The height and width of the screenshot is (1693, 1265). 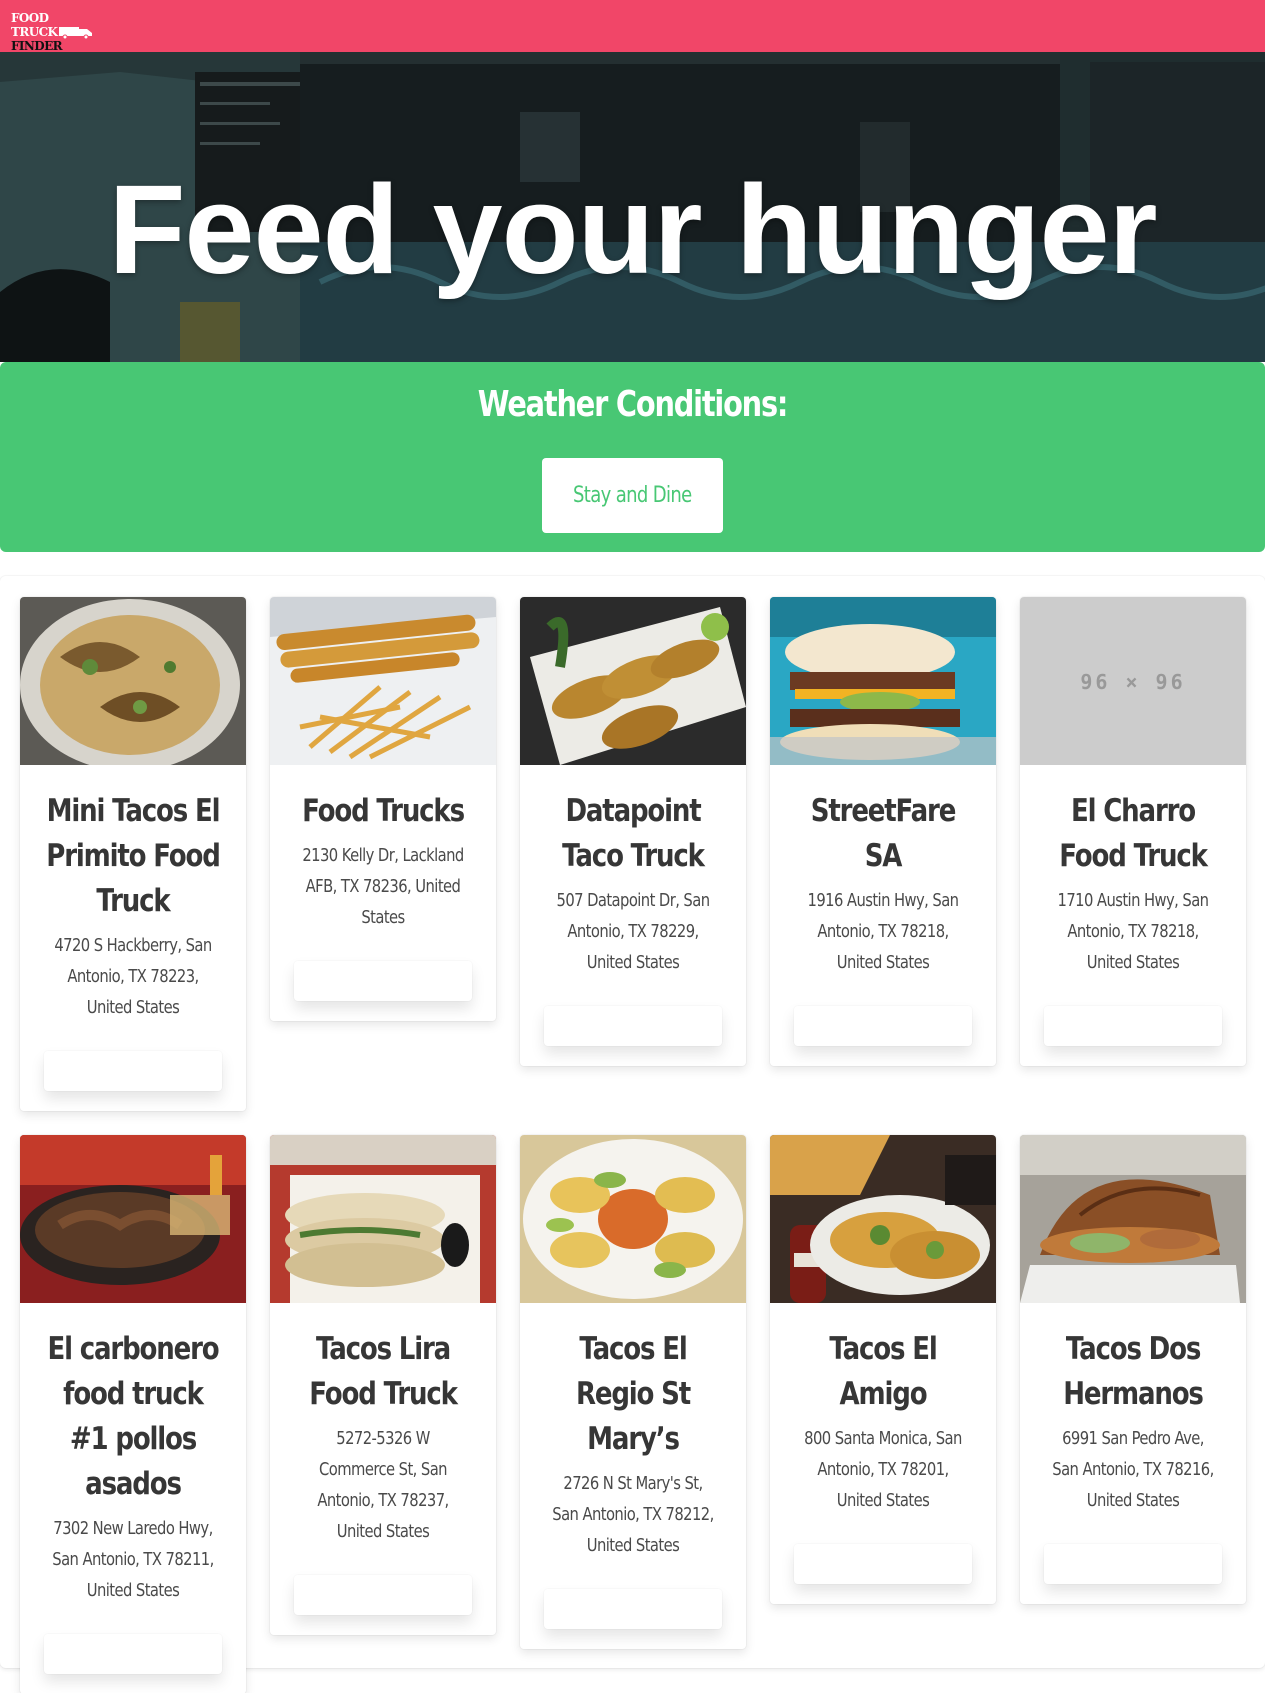 I want to click on truck-name: Datapoint Taco Truck, so click(x=633, y=834).